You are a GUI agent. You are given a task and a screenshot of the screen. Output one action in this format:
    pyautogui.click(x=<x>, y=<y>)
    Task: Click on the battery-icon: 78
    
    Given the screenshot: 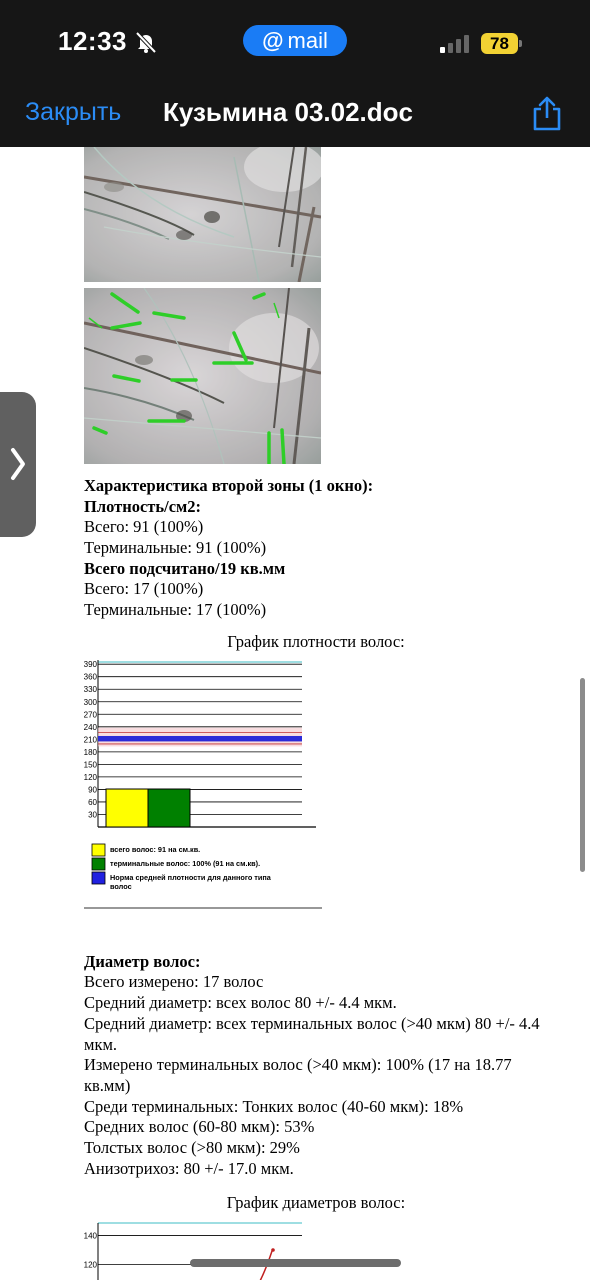 What is the action you would take?
    pyautogui.click(x=502, y=43)
    